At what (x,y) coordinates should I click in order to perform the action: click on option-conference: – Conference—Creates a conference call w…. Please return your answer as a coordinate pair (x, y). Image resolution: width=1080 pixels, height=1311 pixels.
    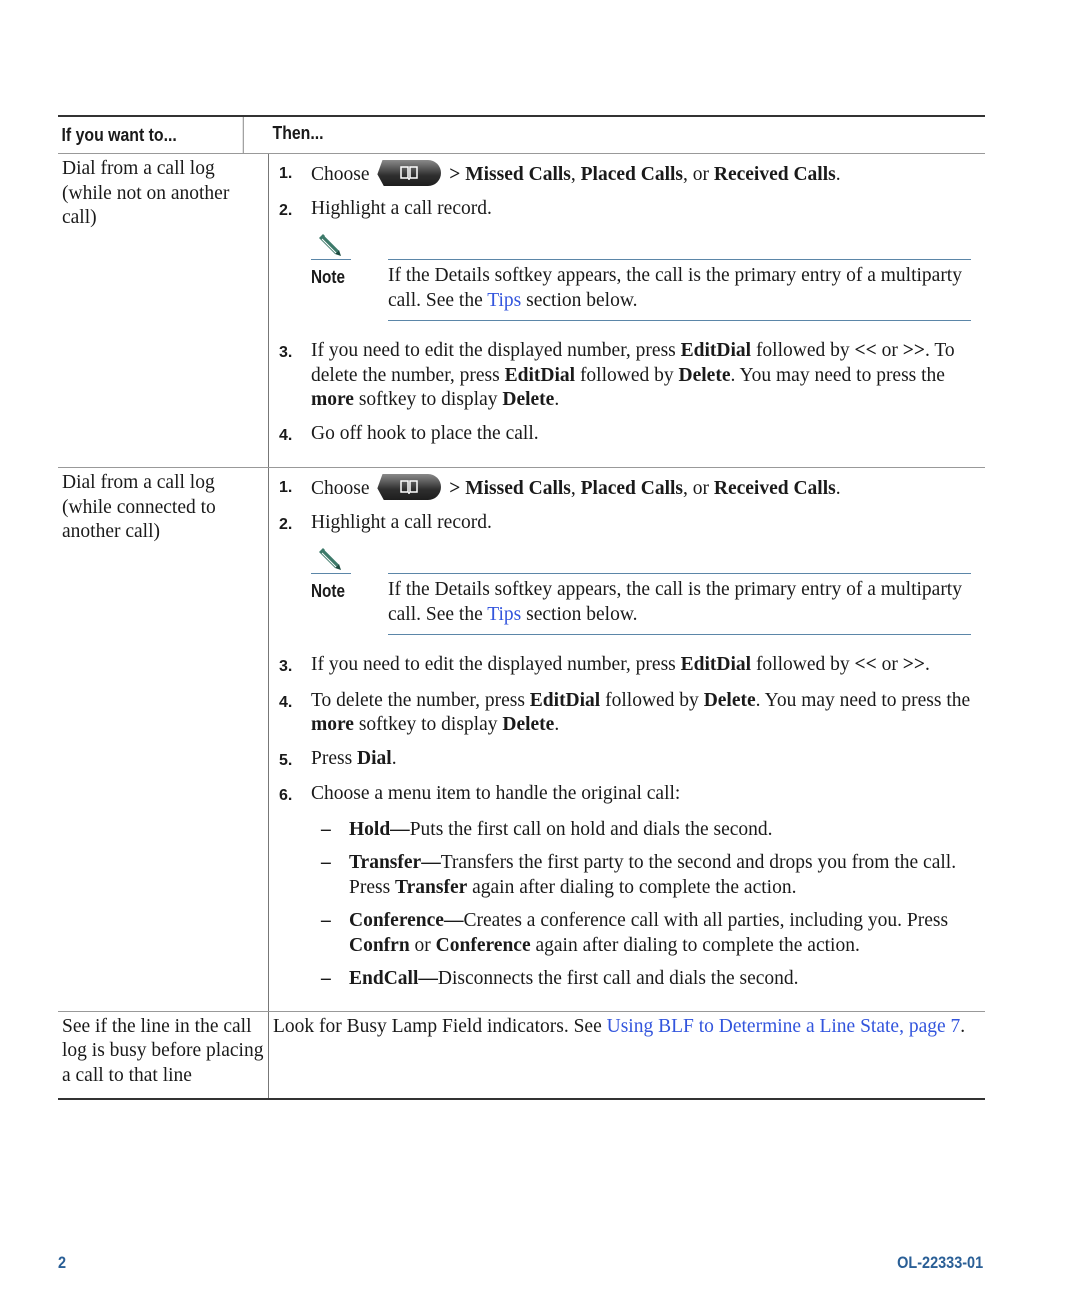
    Looking at the image, I should click on (646, 933).